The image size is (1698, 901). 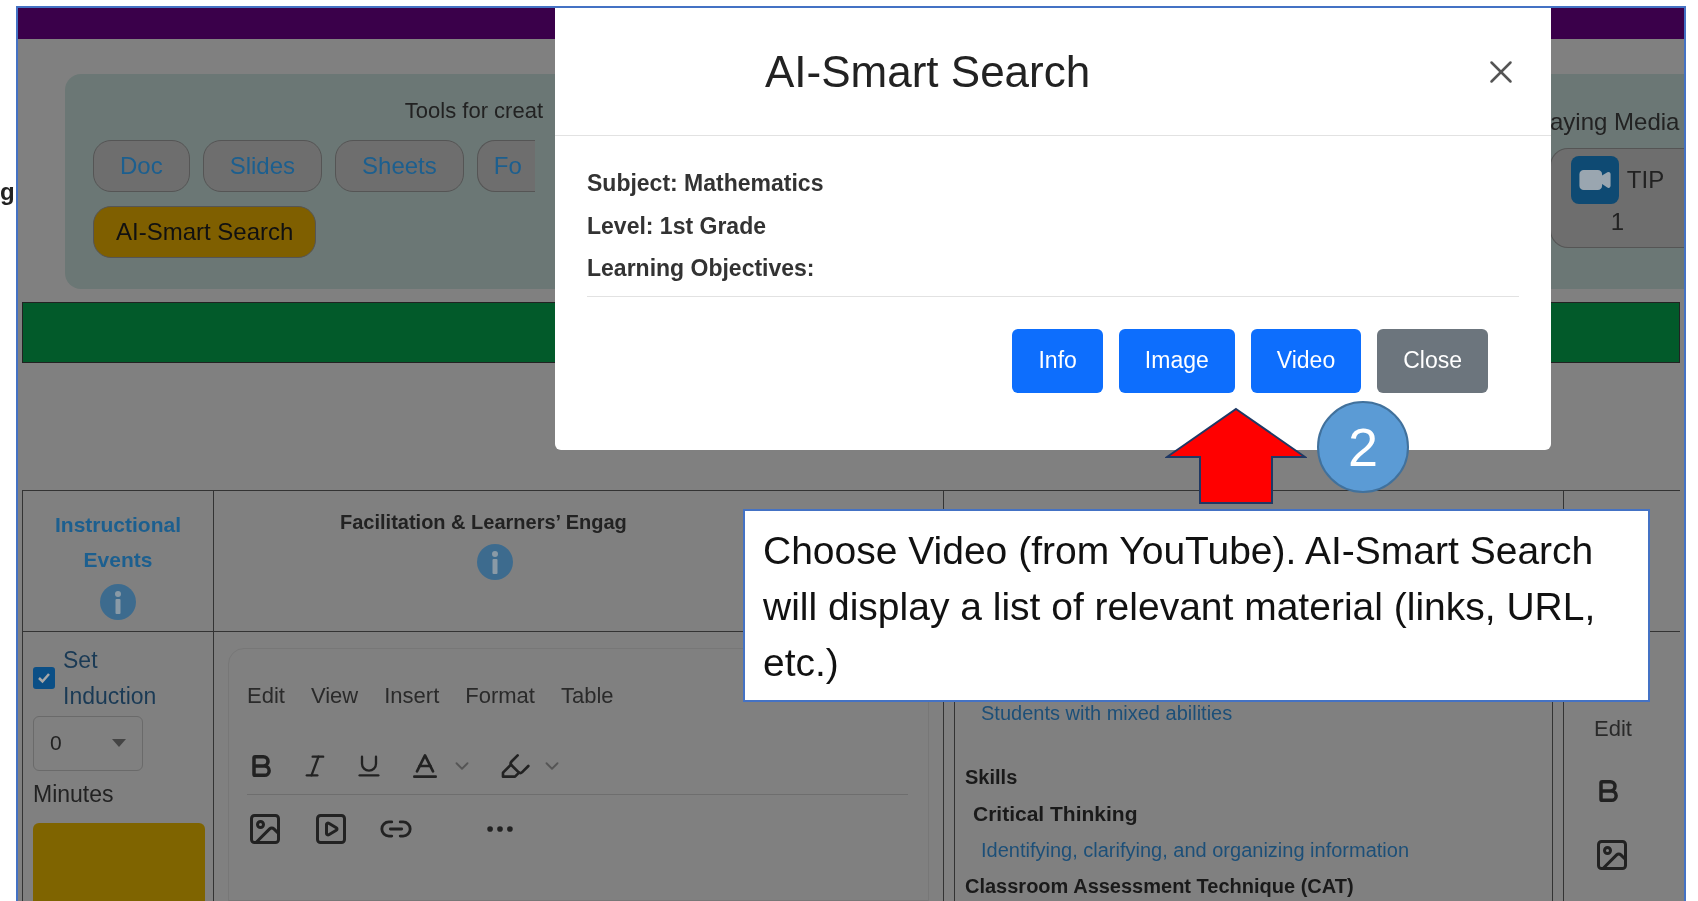 What do you see at coordinates (473, 110) in the screenshot?
I see `tools-caption: Tools for creat` at bounding box center [473, 110].